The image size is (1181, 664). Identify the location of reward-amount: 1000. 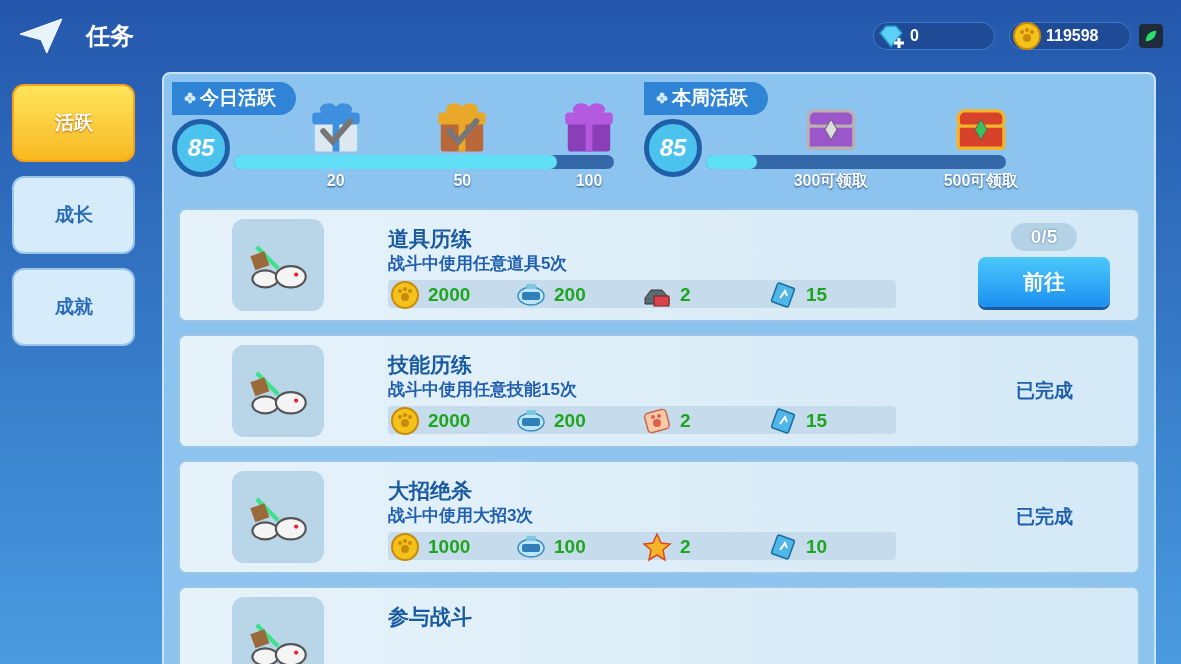
(449, 546).